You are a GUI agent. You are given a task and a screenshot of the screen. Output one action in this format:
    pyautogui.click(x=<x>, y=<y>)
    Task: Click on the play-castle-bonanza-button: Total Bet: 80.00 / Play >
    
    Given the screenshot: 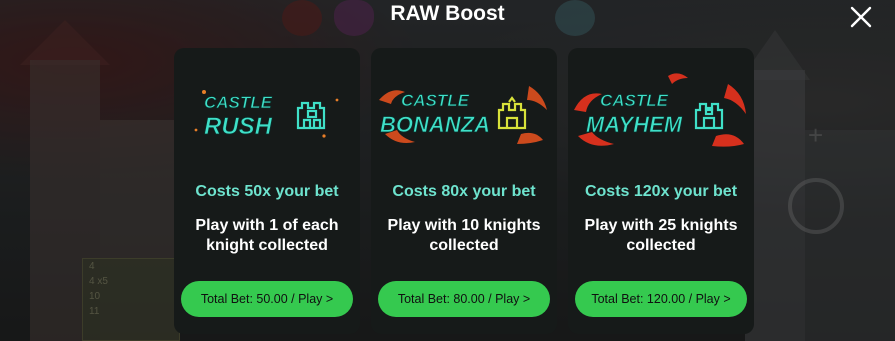 What is the action you would take?
    pyautogui.click(x=464, y=299)
    